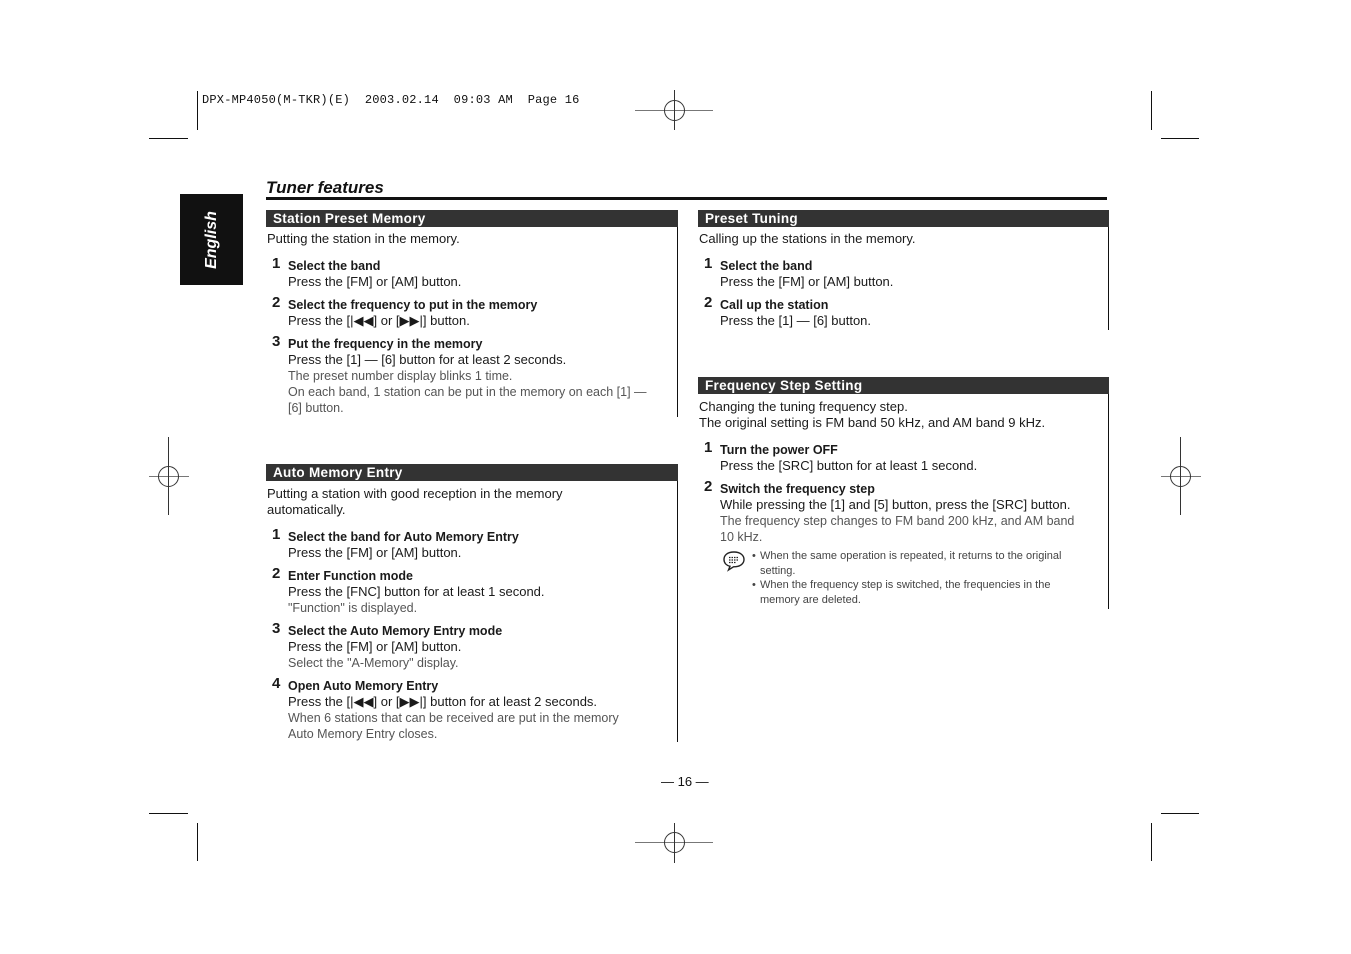  Describe the element at coordinates (774, 305) in the screenshot. I see `step-title: Call up the station` at that location.